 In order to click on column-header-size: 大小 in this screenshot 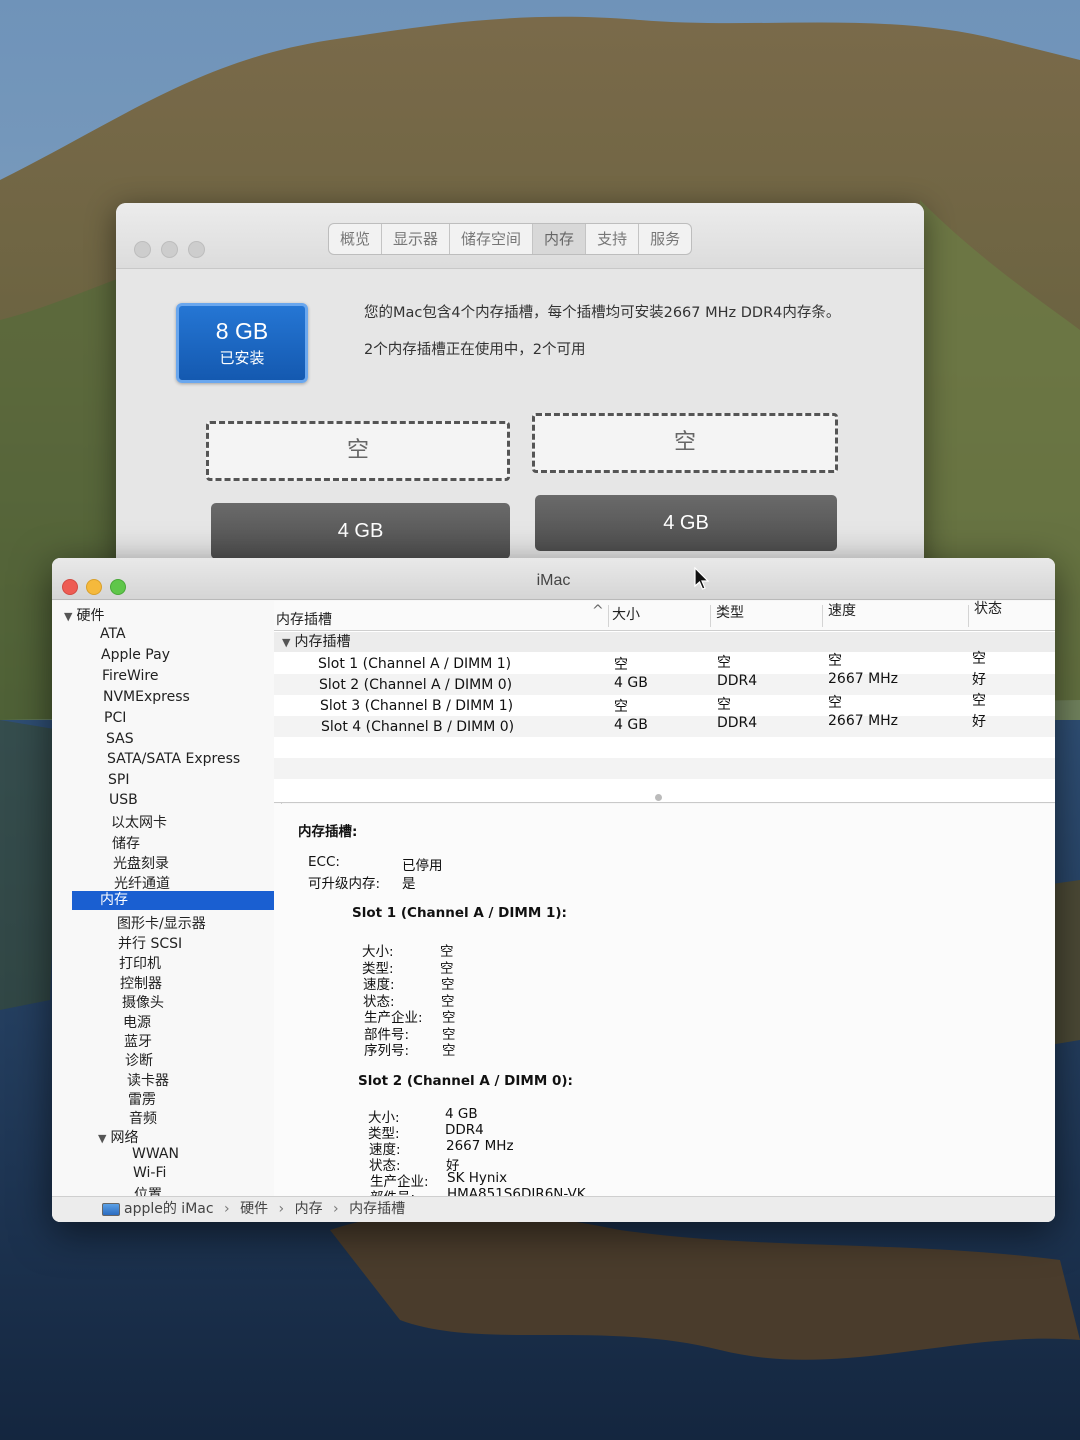, I will do `click(626, 614)`.